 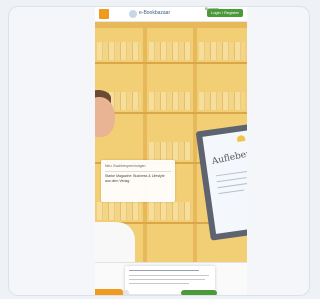 I want to click on screen-logo-icon, so click(x=241, y=138).